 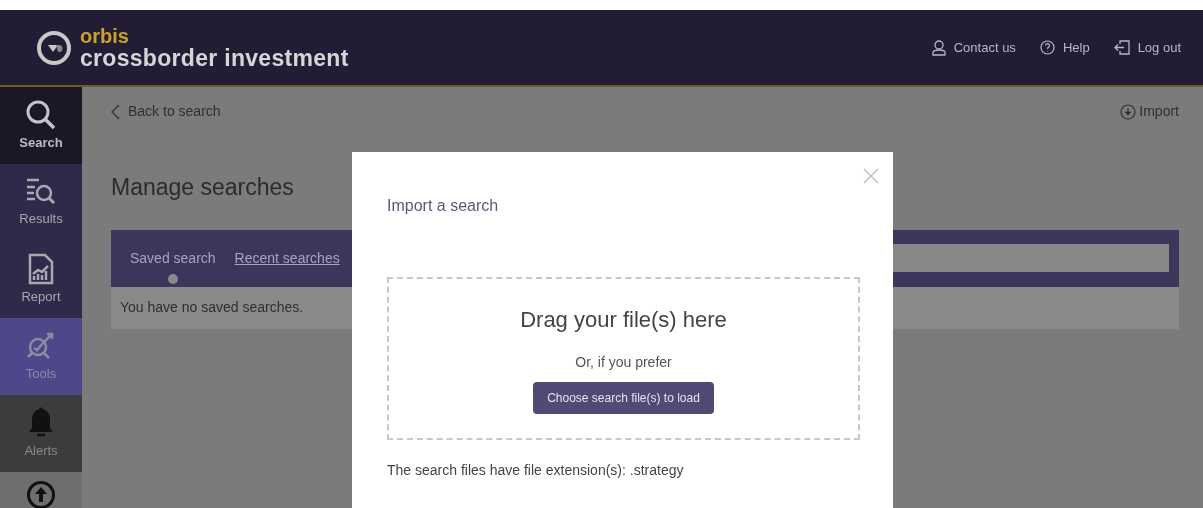 I want to click on drop-zone: Drag your file(s) here Or, if you prefer Choose search file(s) to load, so click(x=623, y=359).